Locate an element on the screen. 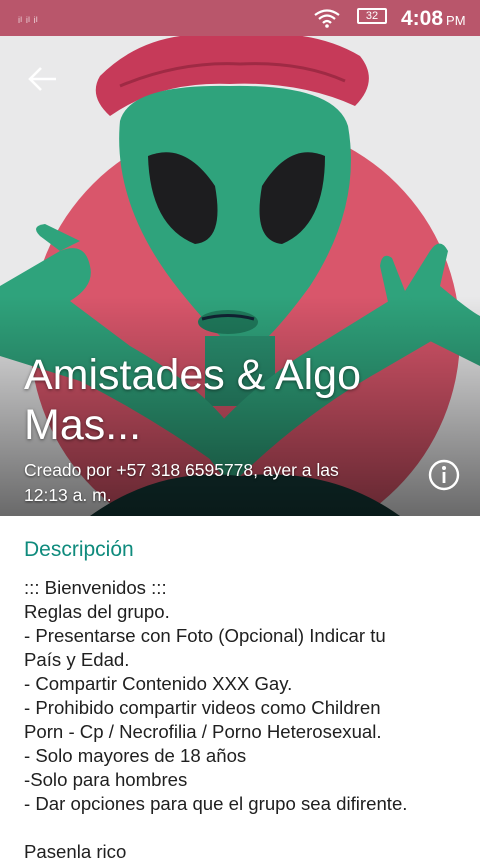 The image size is (480, 864). group-title-line-1: Amistades & Algo is located at coordinates (193, 375).